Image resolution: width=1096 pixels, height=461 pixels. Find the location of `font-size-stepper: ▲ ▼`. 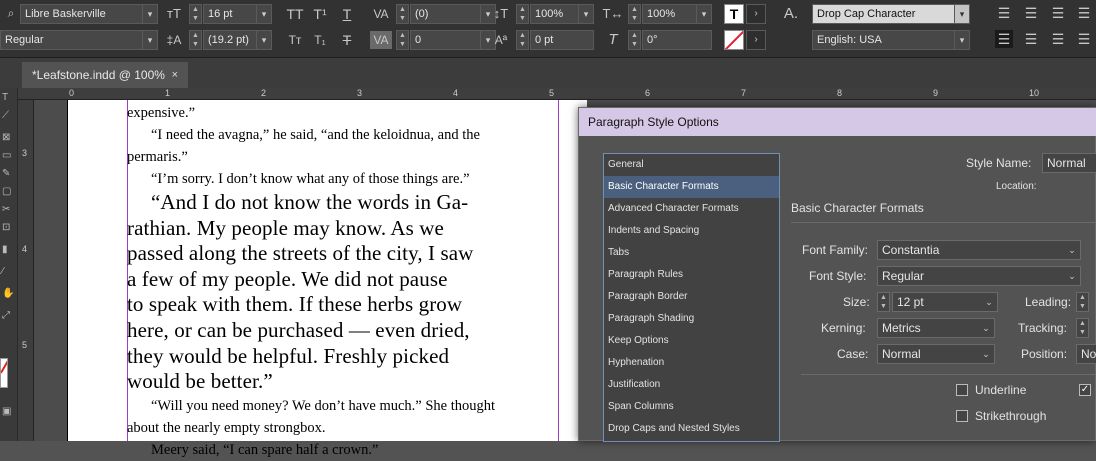

font-size-stepper: ▲ ▼ is located at coordinates (195, 14).